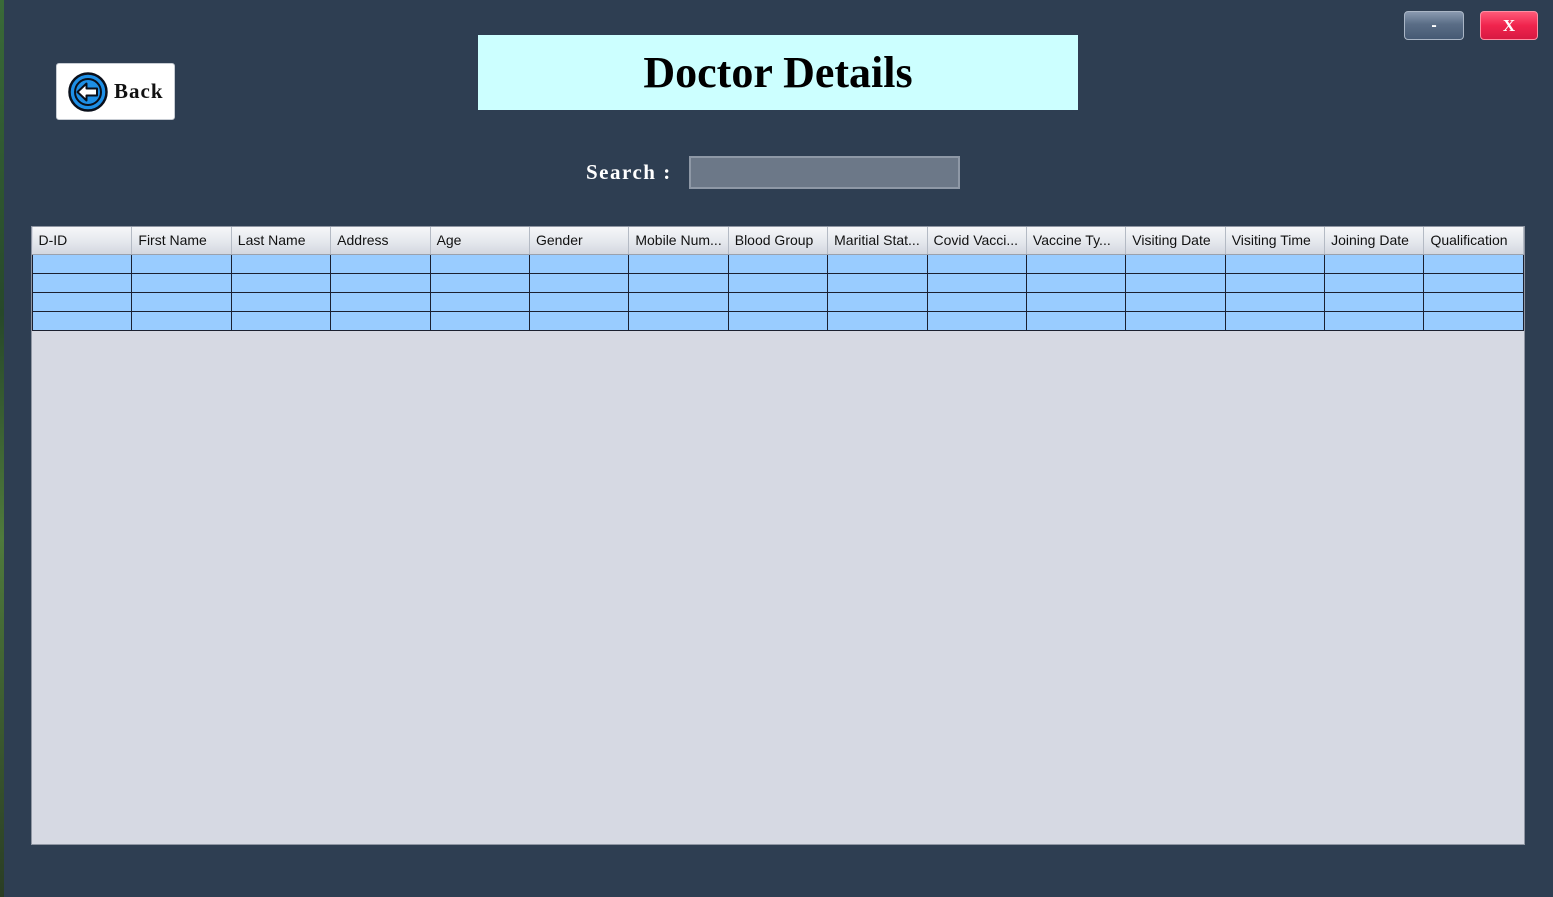 Image resolution: width=1553 pixels, height=897 pixels. I want to click on page-title: Doctor Details, so click(778, 72).